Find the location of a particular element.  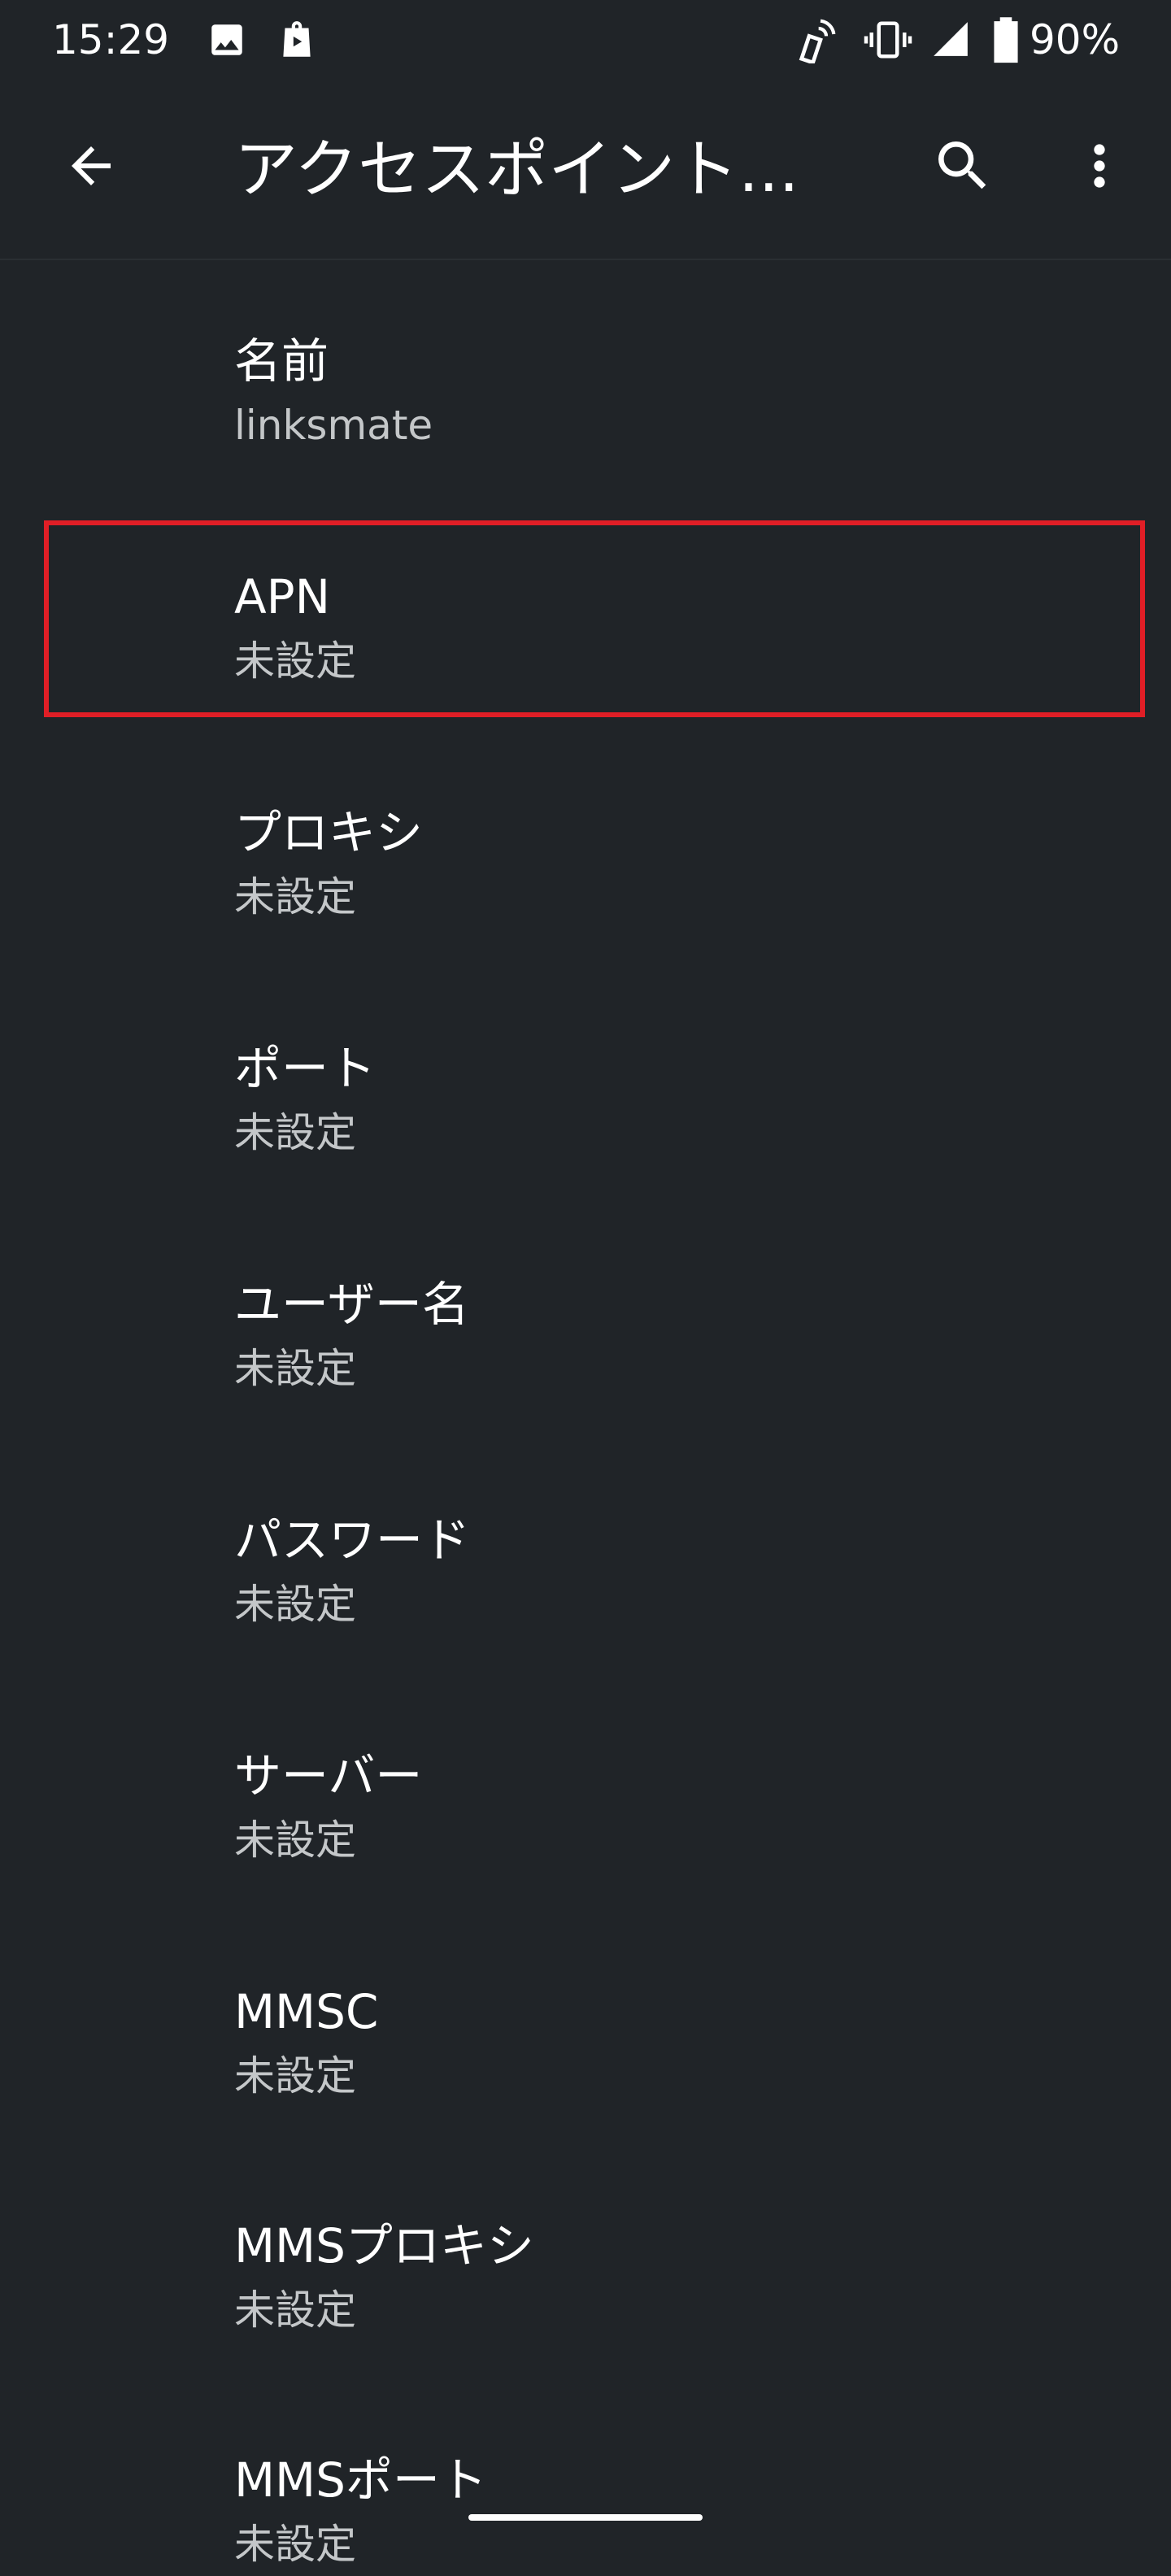

vibrate-icon is located at coordinates (888, 40).